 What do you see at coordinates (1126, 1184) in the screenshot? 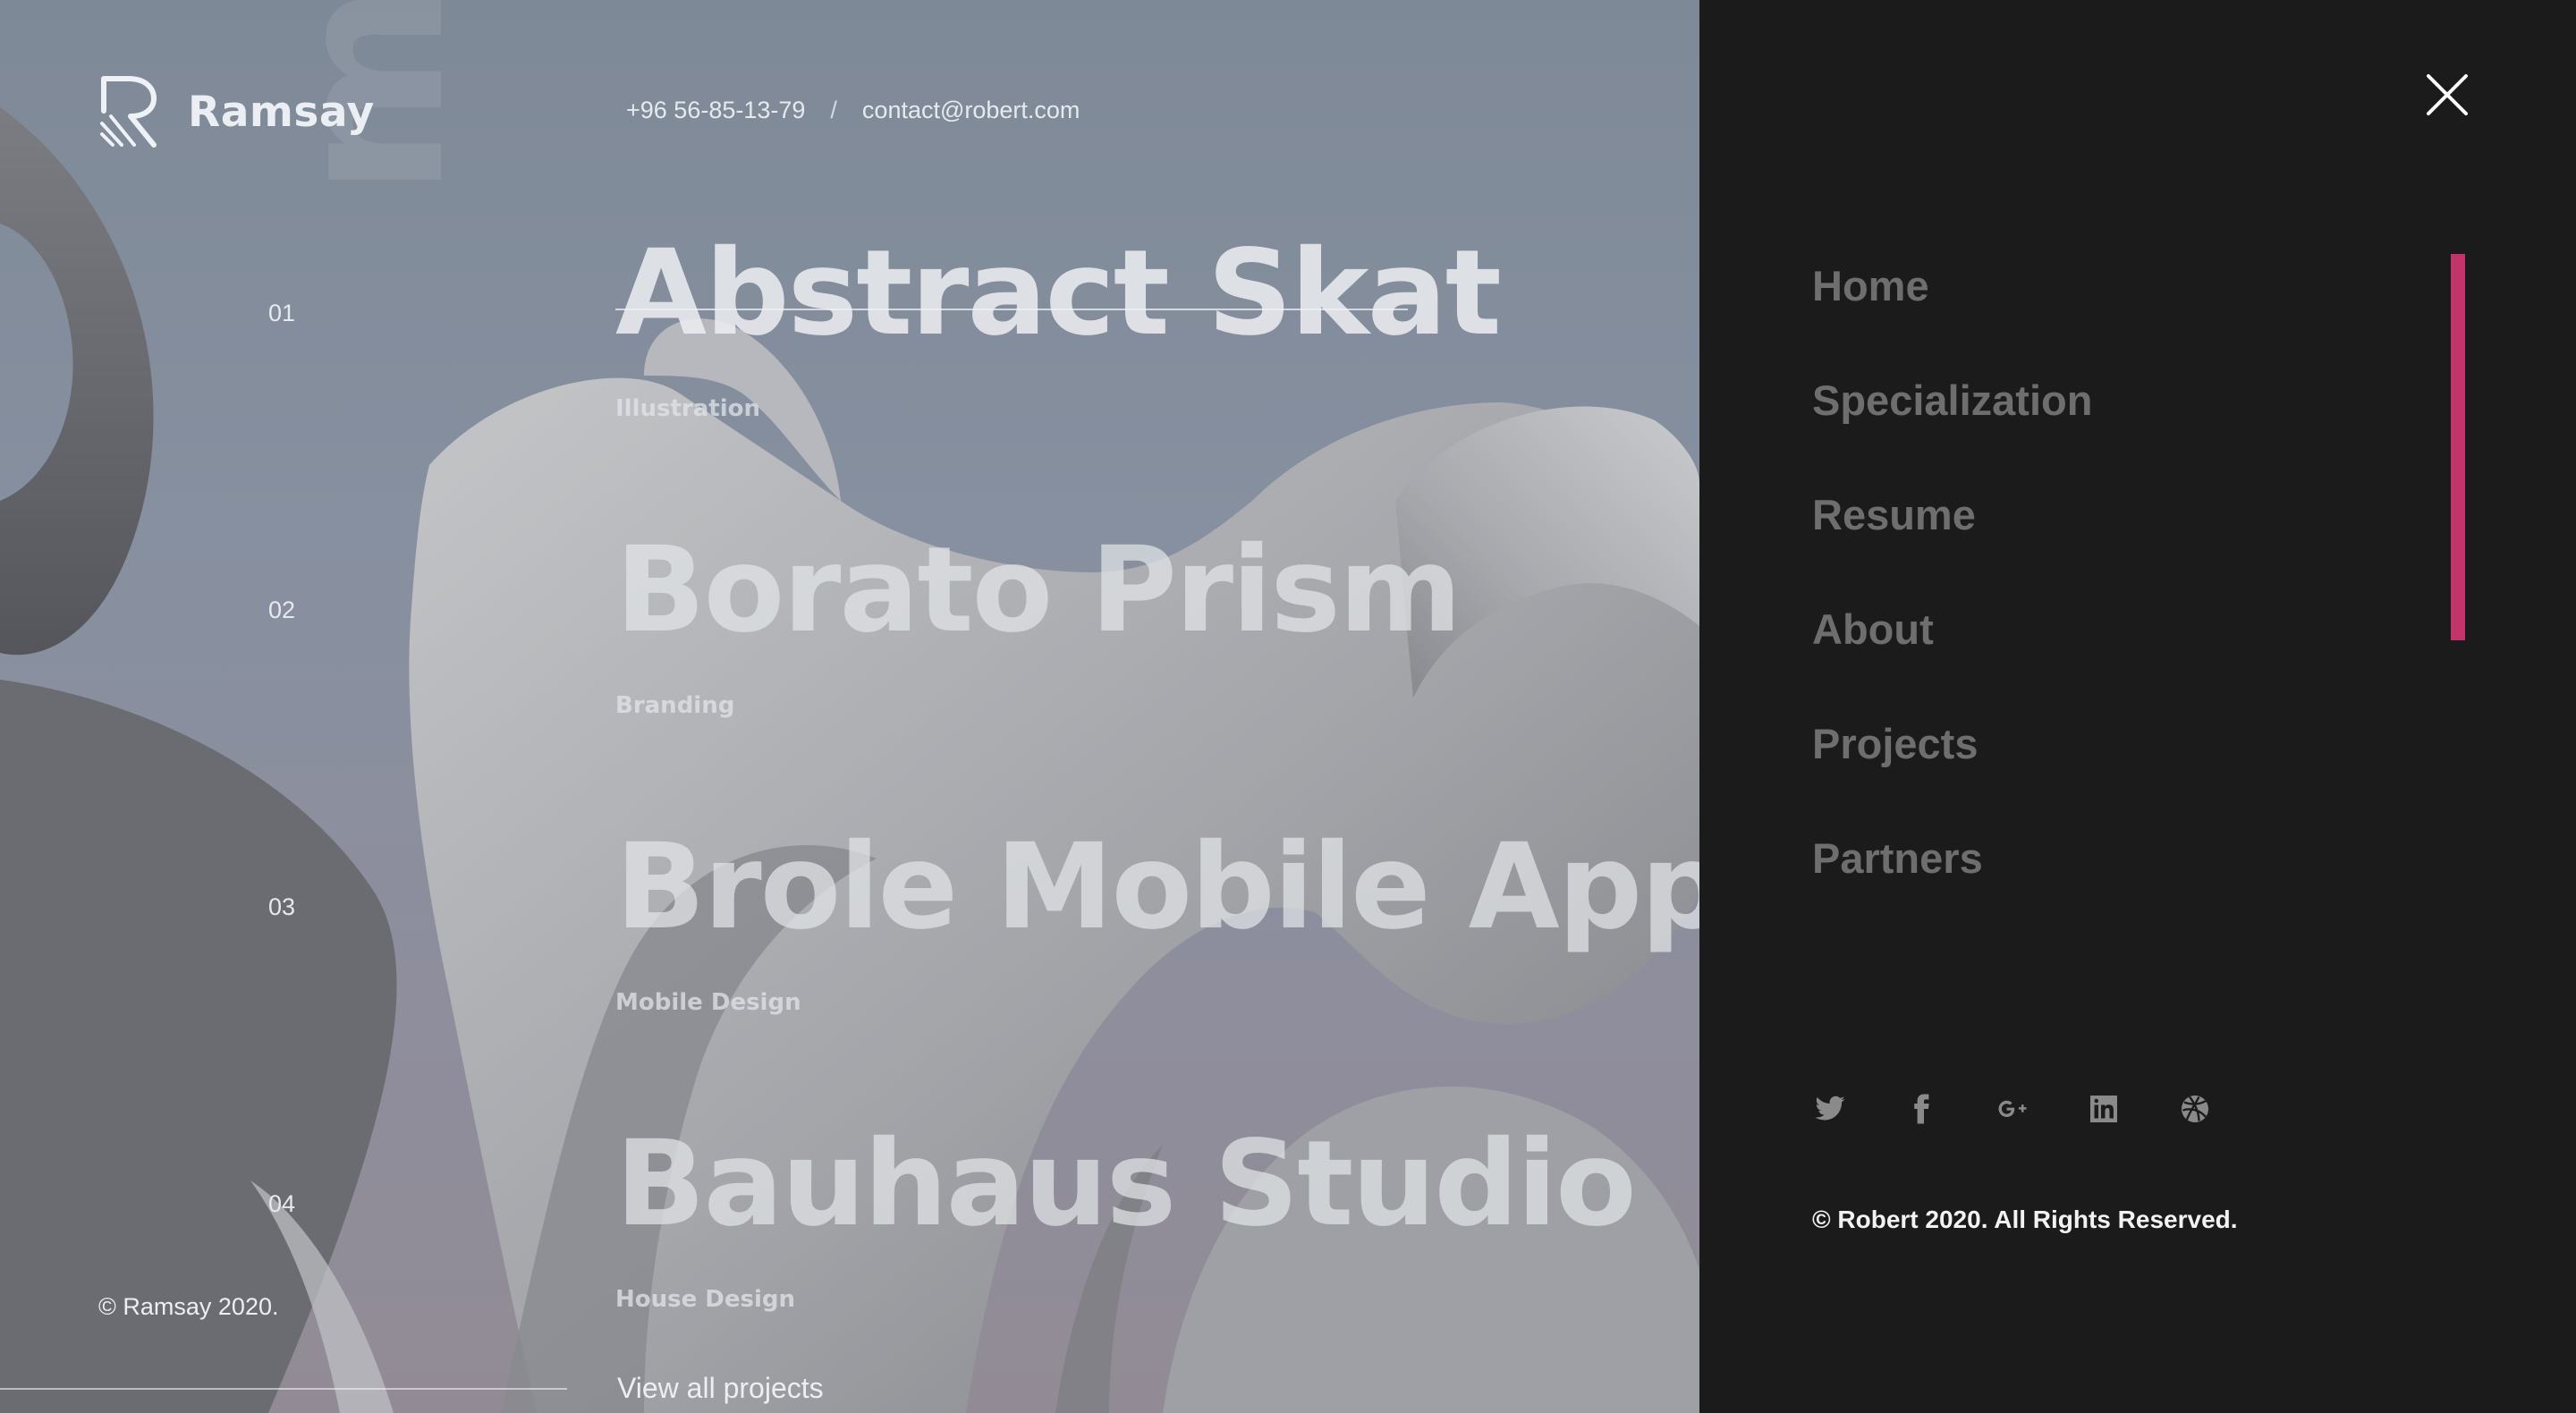
I see `project-title: Bauhaus Studio` at bounding box center [1126, 1184].